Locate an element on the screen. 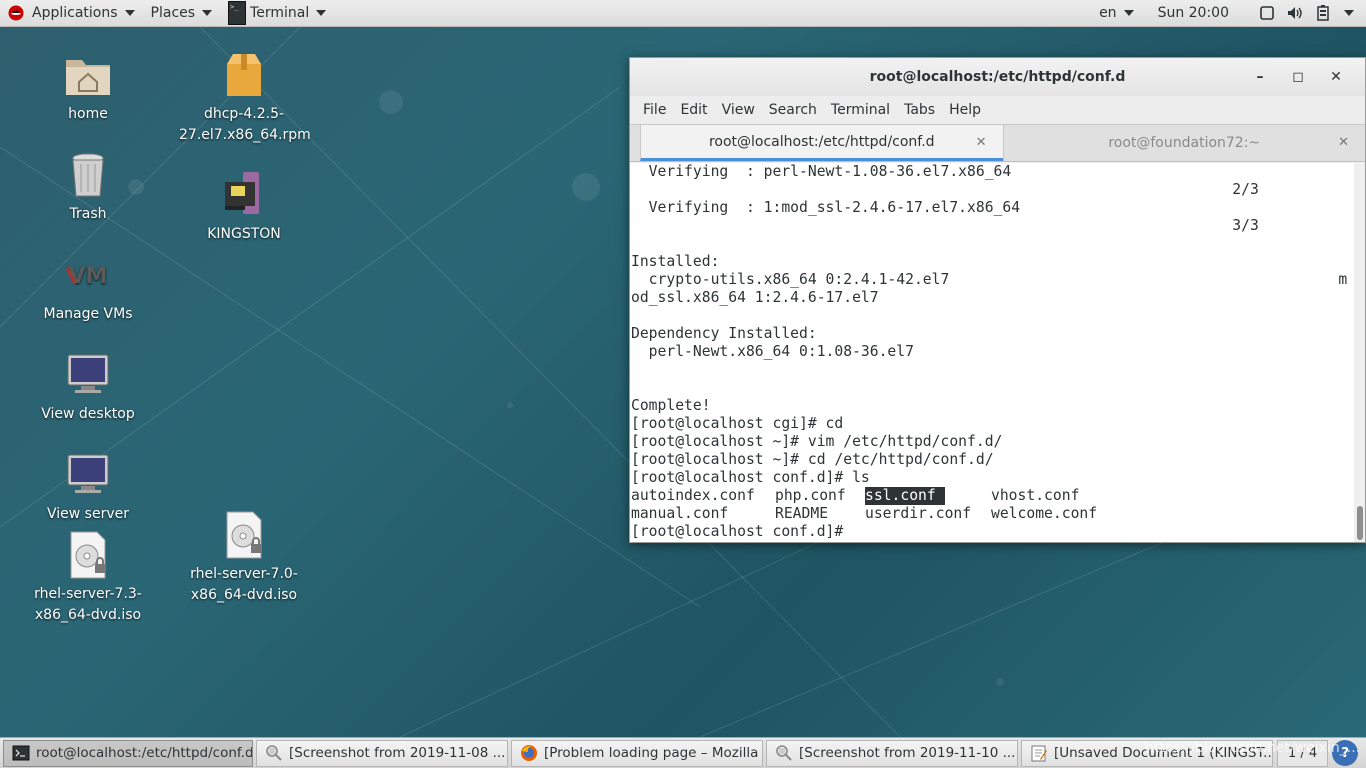 The height and width of the screenshot is (768, 1366). desktop-icon-rhel-7-0-iso: rhel-server-7.0-x86_64-dvd.iso is located at coordinates (244, 558).